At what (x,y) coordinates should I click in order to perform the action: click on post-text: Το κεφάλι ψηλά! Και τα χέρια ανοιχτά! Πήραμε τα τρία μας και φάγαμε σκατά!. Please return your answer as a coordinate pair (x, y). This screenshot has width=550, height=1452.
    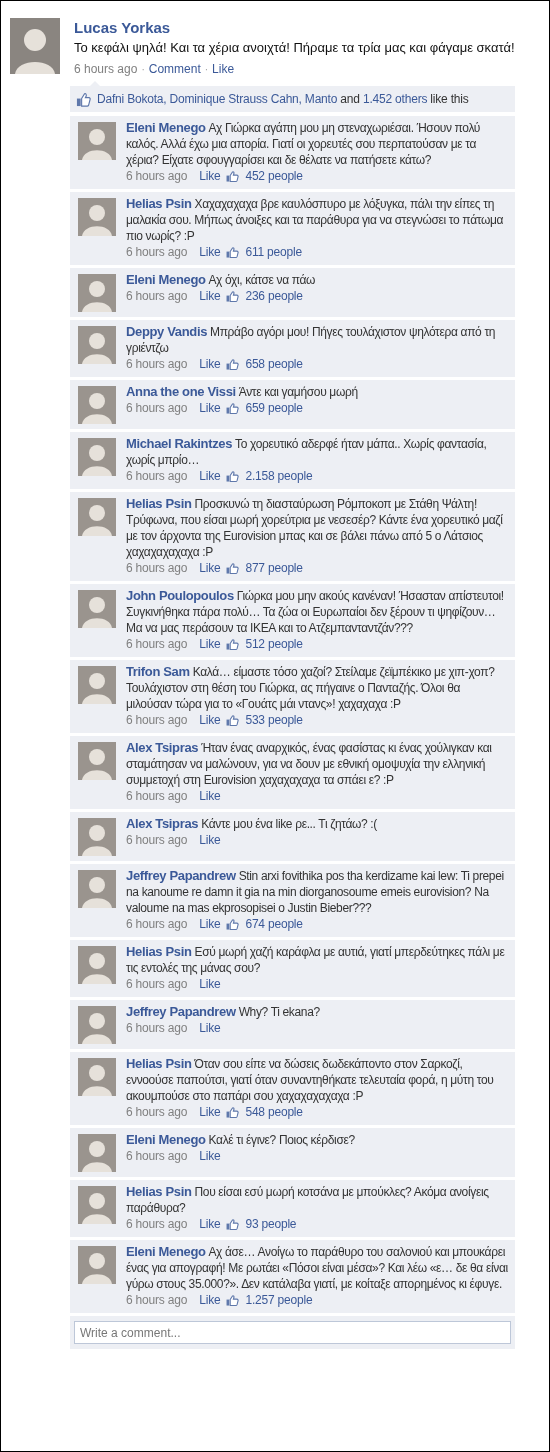
    Looking at the image, I should click on (294, 47).